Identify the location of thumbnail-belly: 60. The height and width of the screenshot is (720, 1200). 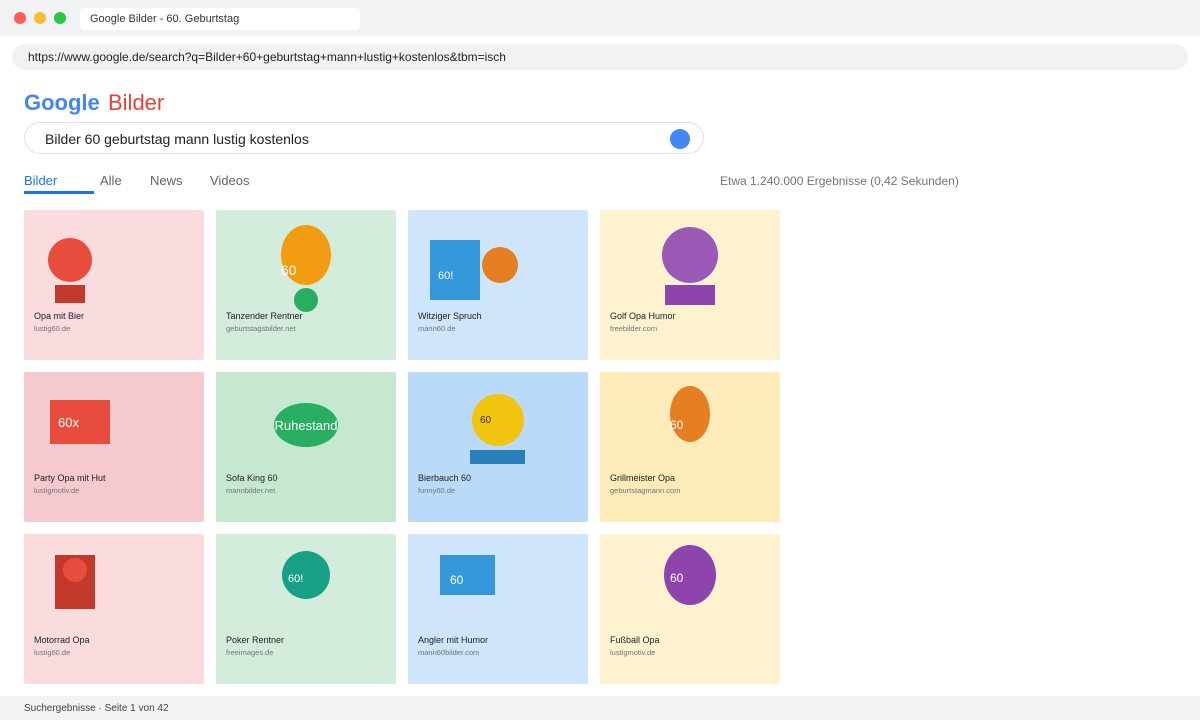
(498, 420).